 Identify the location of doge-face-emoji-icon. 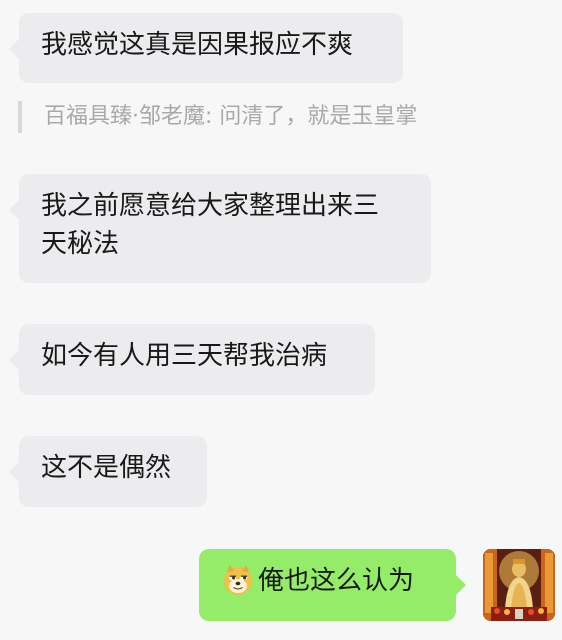
(238, 579).